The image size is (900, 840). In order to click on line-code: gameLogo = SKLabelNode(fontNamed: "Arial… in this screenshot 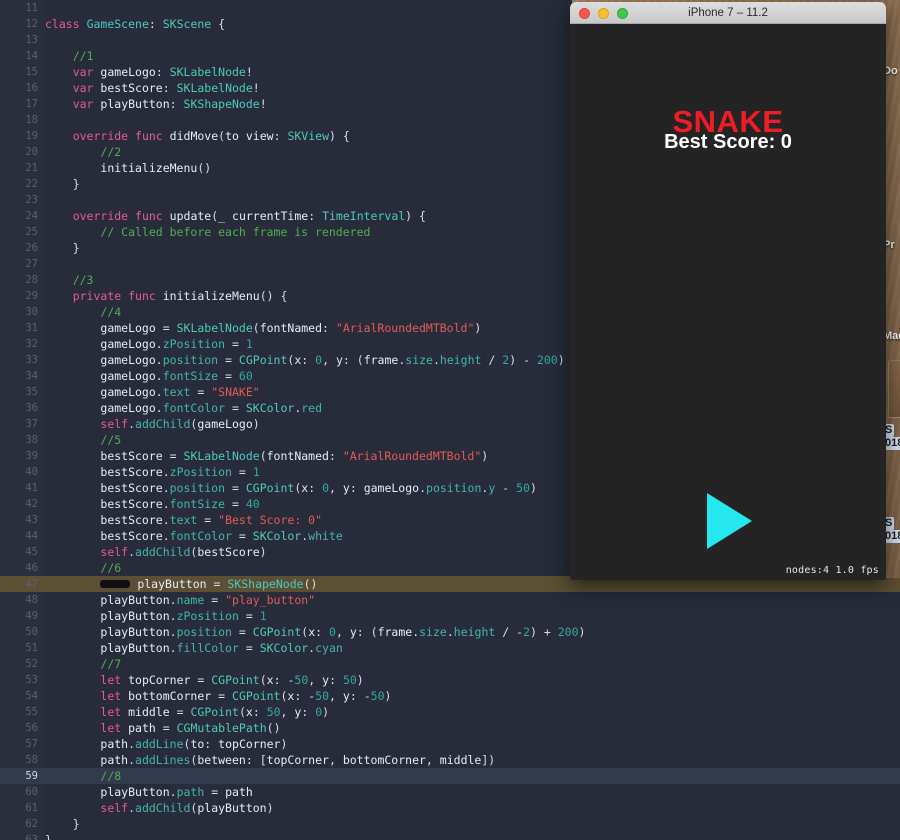, I will do `click(291, 328)`.